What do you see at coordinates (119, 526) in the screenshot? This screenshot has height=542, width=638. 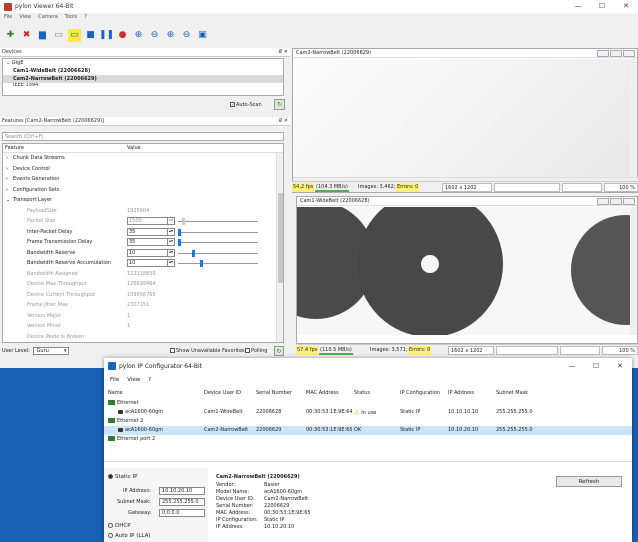 I see `dhcp-option: DHCP` at bounding box center [119, 526].